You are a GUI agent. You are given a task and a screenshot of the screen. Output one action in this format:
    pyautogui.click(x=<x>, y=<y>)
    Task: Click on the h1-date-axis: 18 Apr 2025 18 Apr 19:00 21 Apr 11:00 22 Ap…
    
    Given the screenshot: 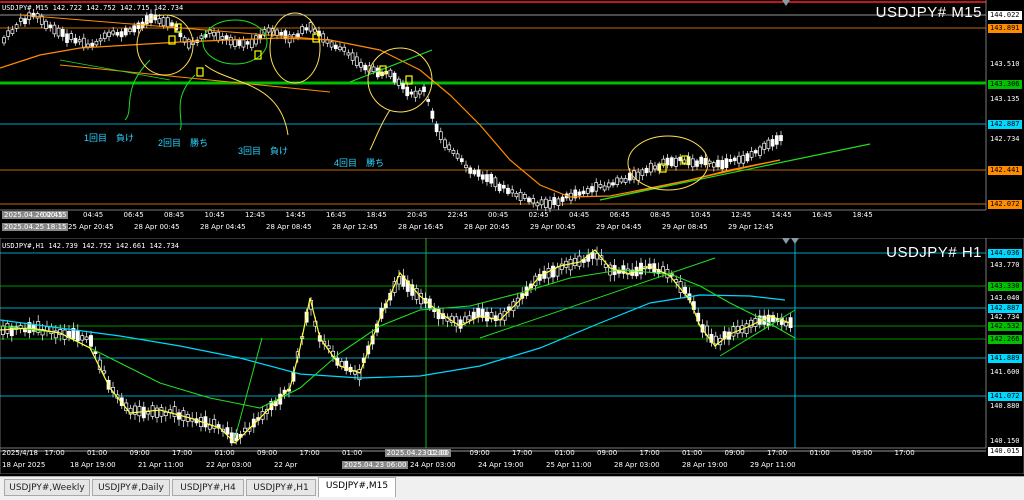 What is the action you would take?
    pyautogui.click(x=493, y=467)
    